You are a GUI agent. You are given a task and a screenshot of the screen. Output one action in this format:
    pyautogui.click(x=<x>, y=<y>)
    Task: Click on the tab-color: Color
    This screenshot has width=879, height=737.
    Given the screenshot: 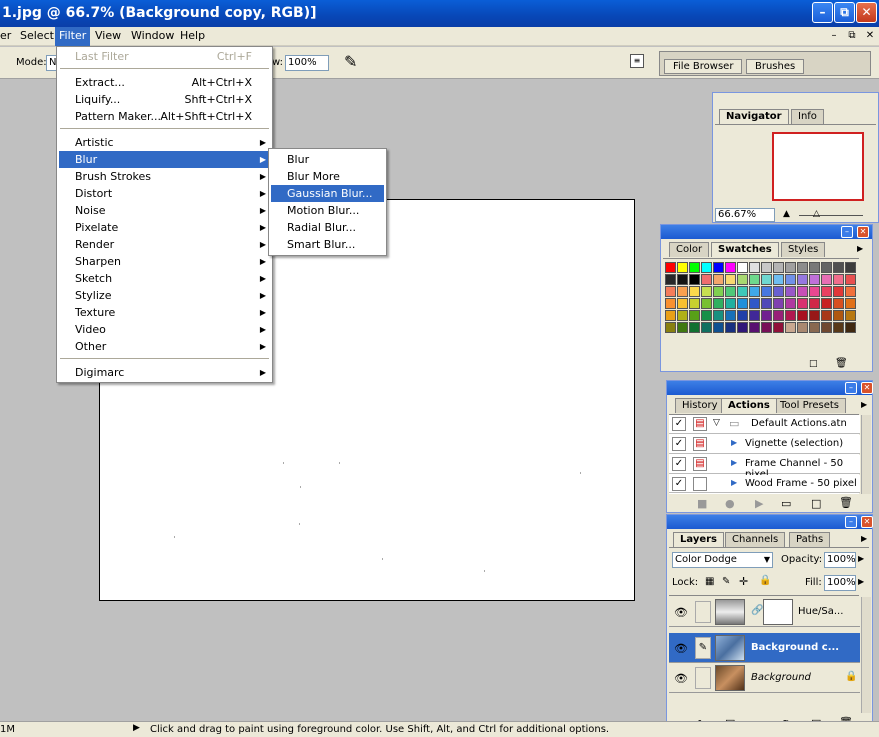 What is the action you would take?
    pyautogui.click(x=689, y=249)
    